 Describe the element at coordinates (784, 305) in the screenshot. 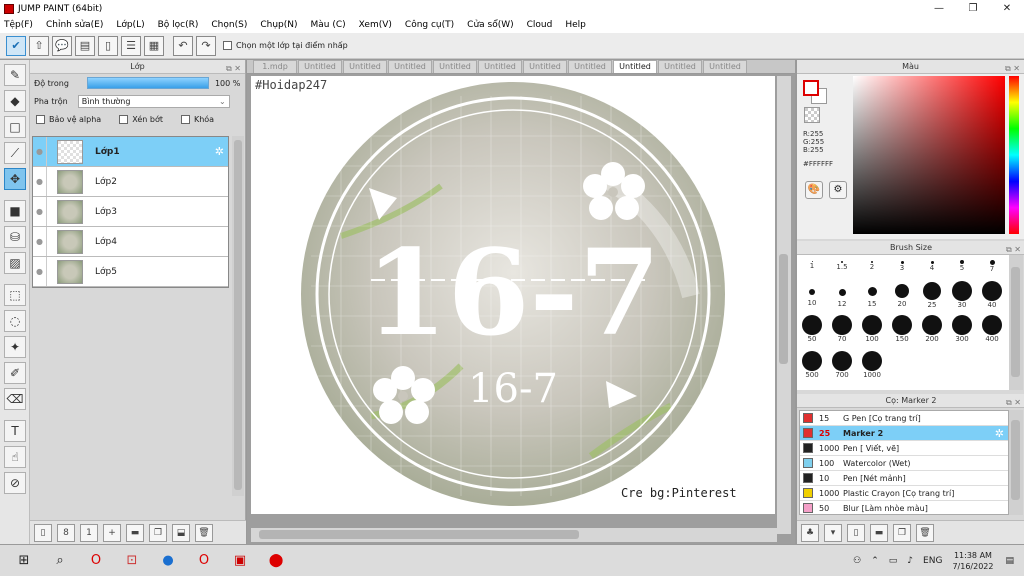

I see `canvas-vertical-scrollbar` at that location.